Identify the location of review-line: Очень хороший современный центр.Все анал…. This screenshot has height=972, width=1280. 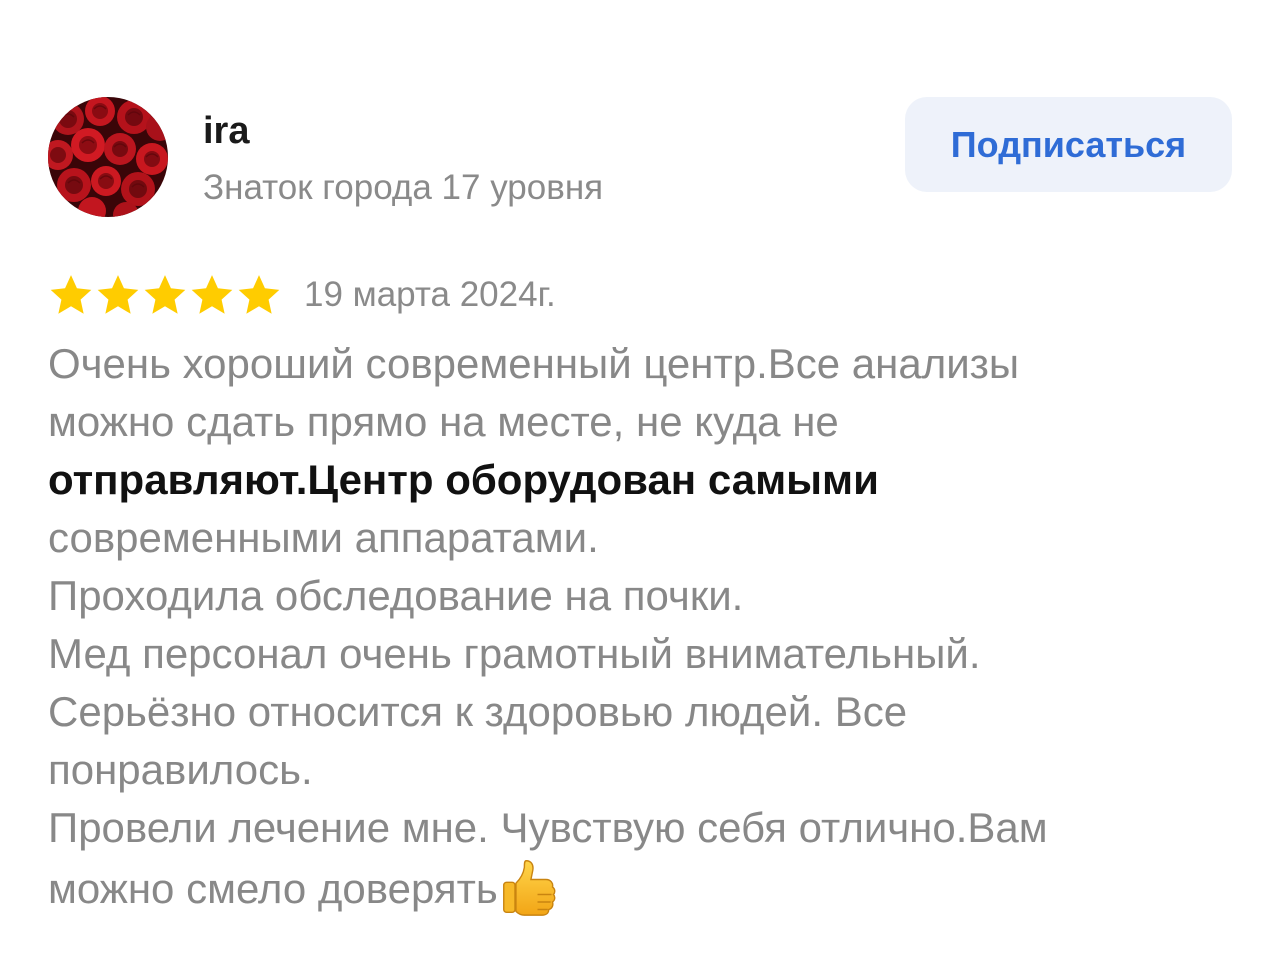
(534, 363).